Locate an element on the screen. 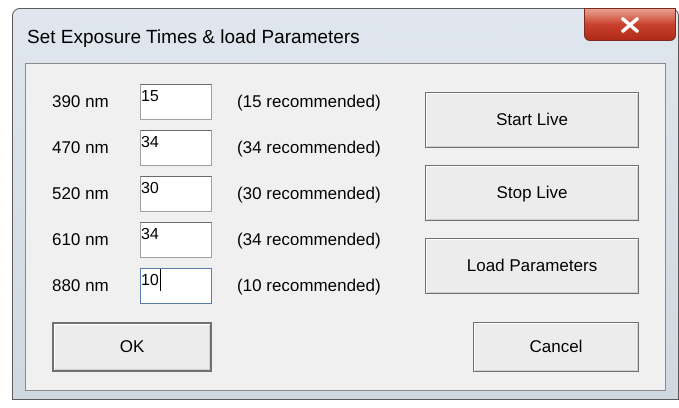 This screenshot has height=408, width=679. exposure-field: 10 is located at coordinates (176, 286).